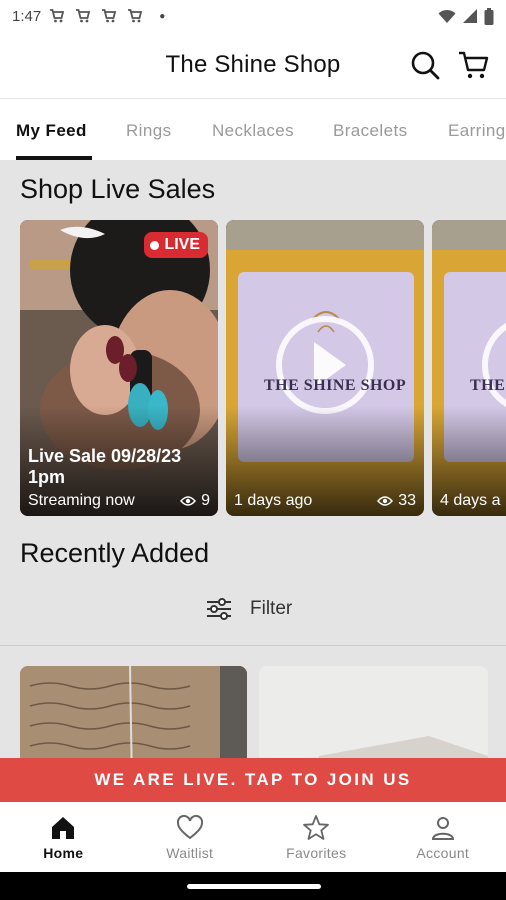 The image size is (506, 900). What do you see at coordinates (489, 16) in the screenshot?
I see `battery-icon` at bounding box center [489, 16].